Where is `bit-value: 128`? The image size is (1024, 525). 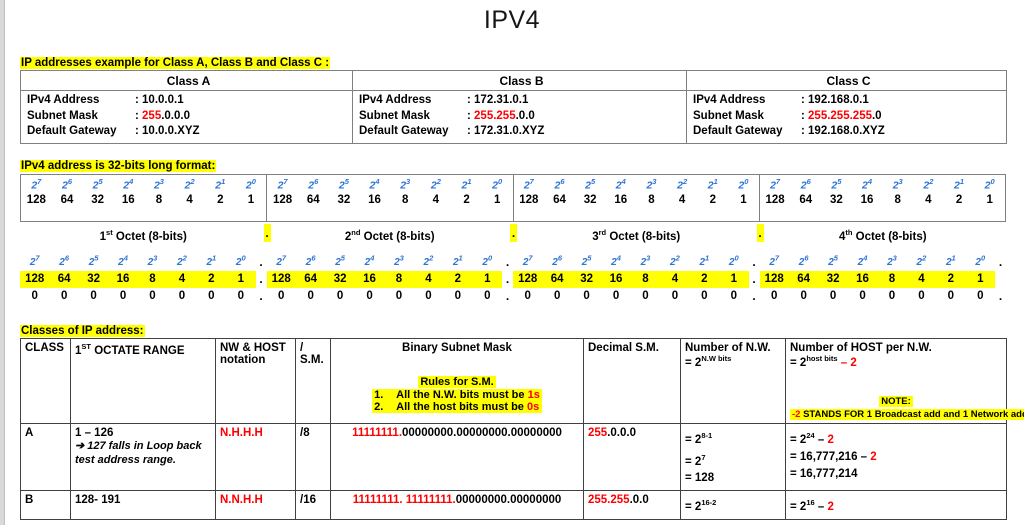
bit-value: 128 is located at coordinates (36, 199).